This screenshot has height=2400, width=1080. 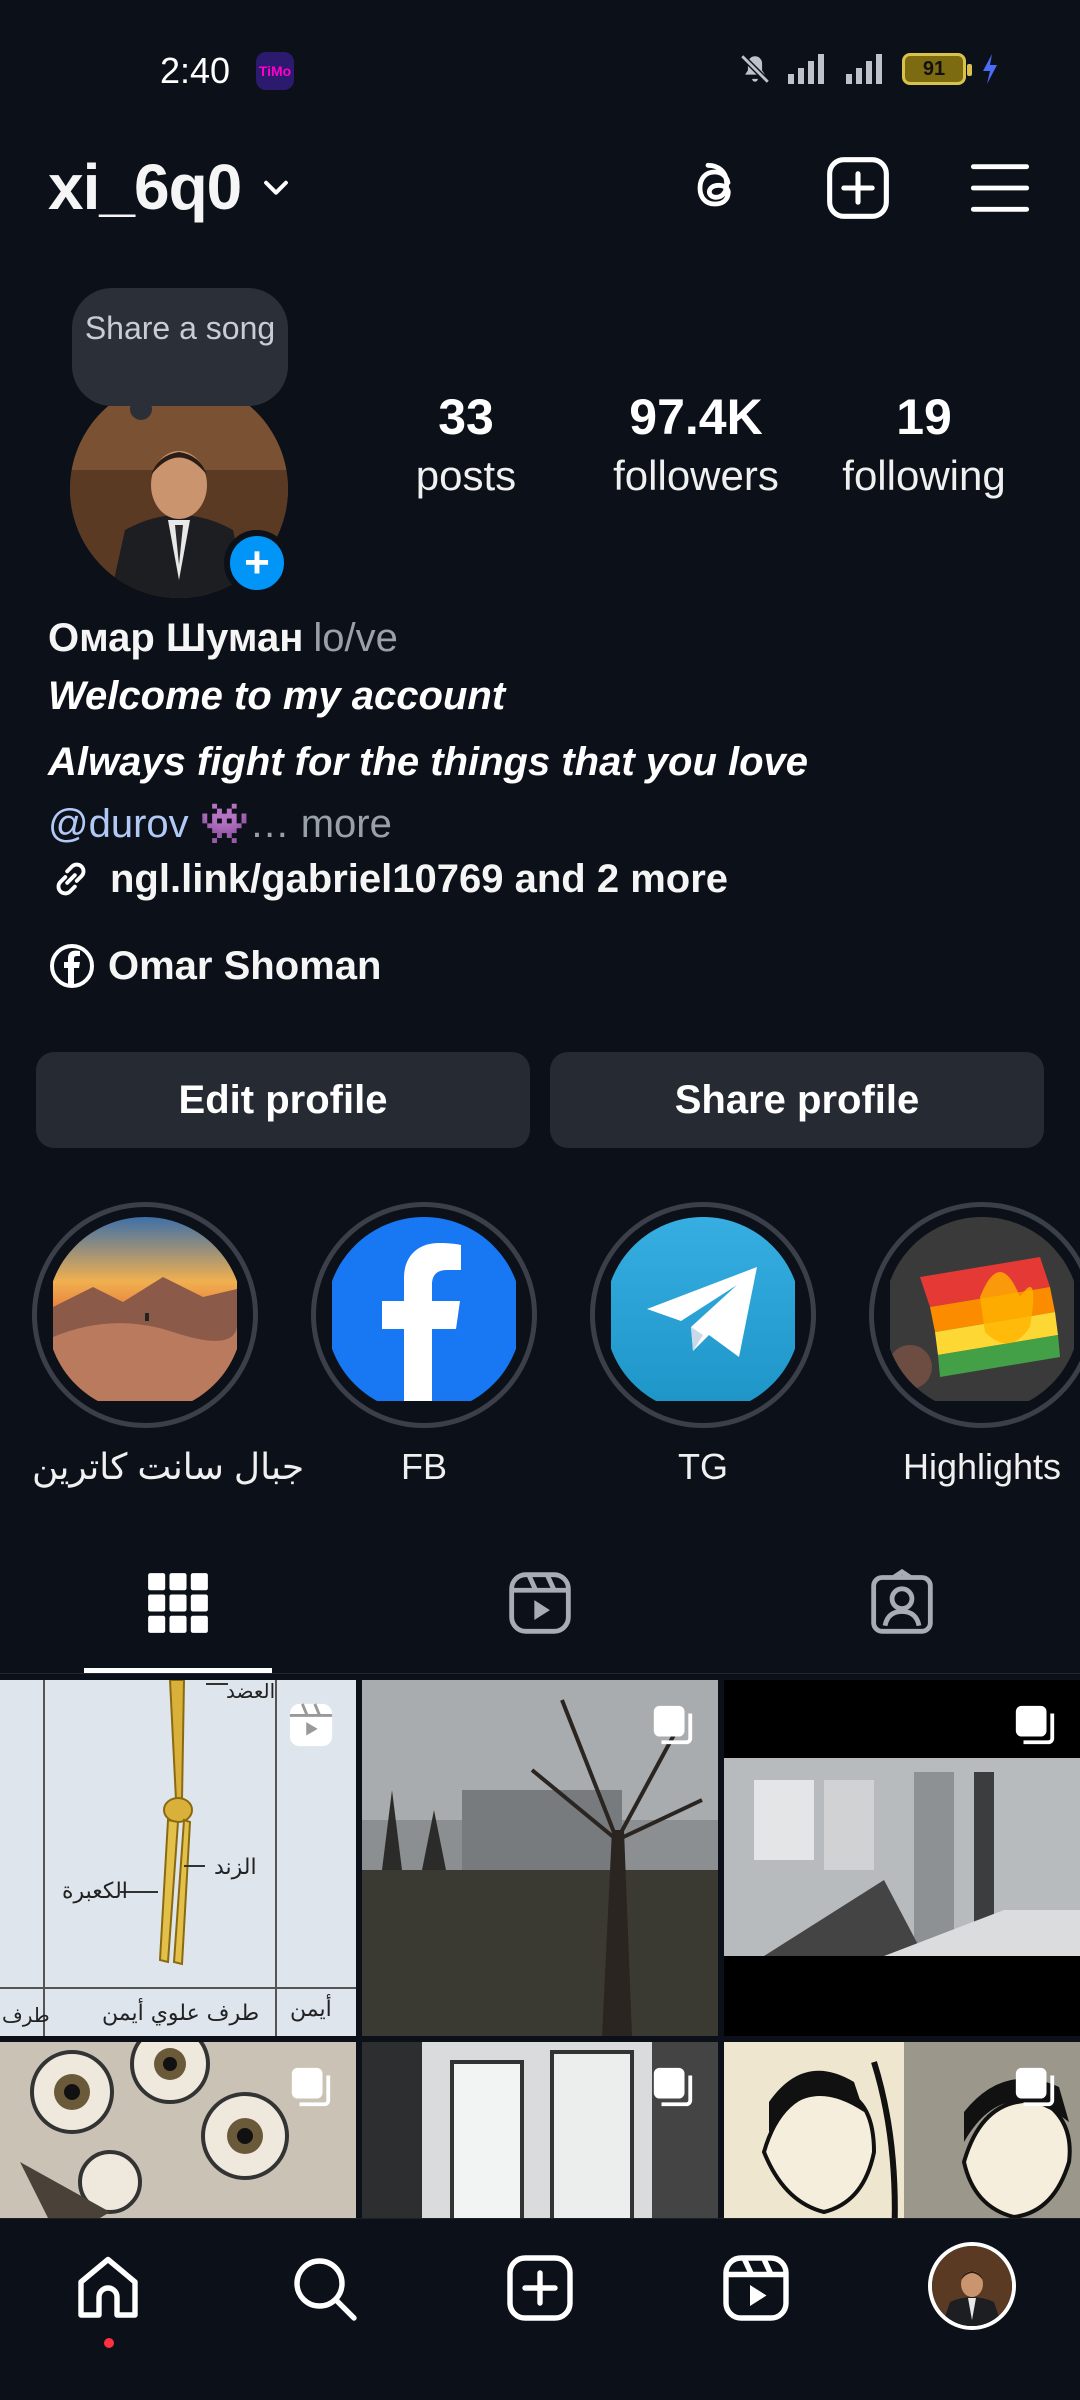 I want to click on grid-label: الكعبرة, so click(x=95, y=1891).